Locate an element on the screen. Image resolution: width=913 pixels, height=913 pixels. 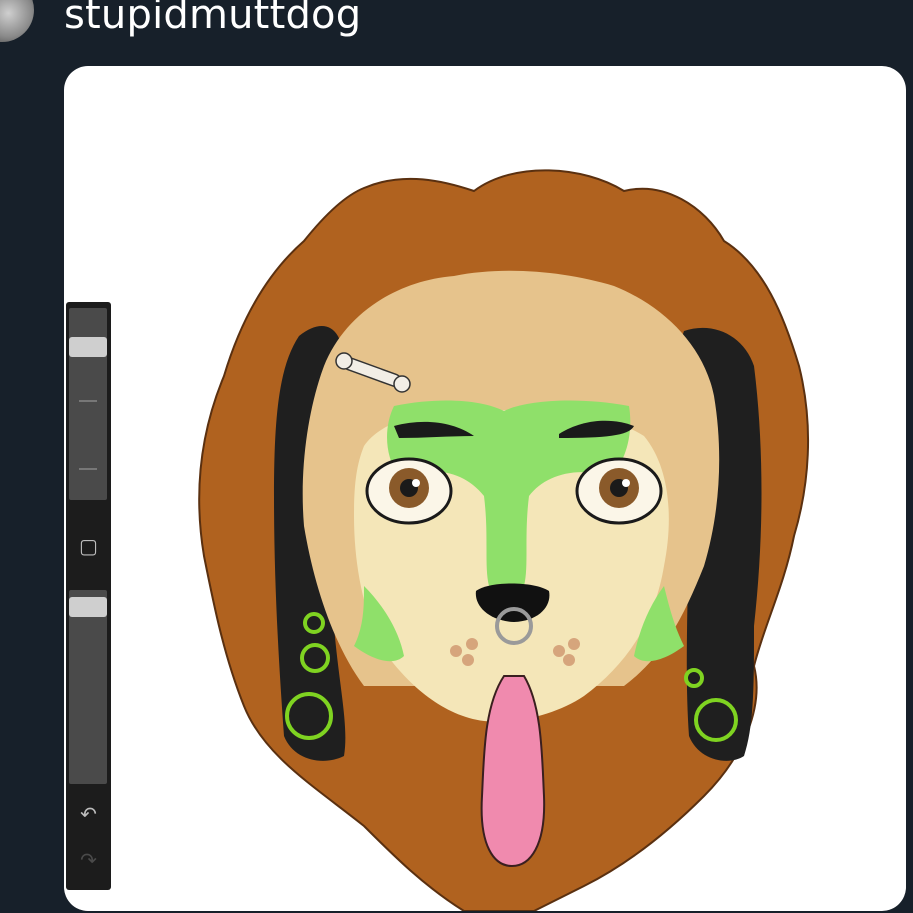
opacity-thumb is located at coordinates (88, 606).